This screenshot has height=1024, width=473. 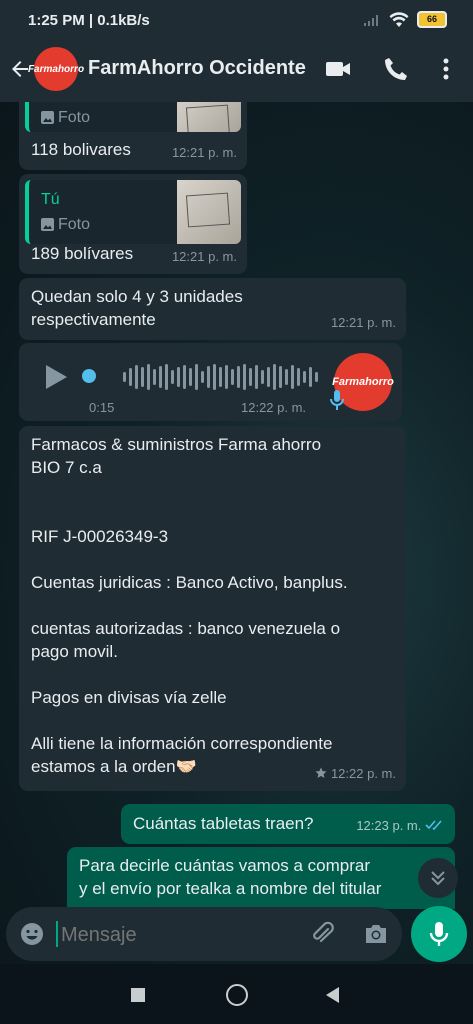 I want to click on system-navigation-bar, so click(x=236, y=994).